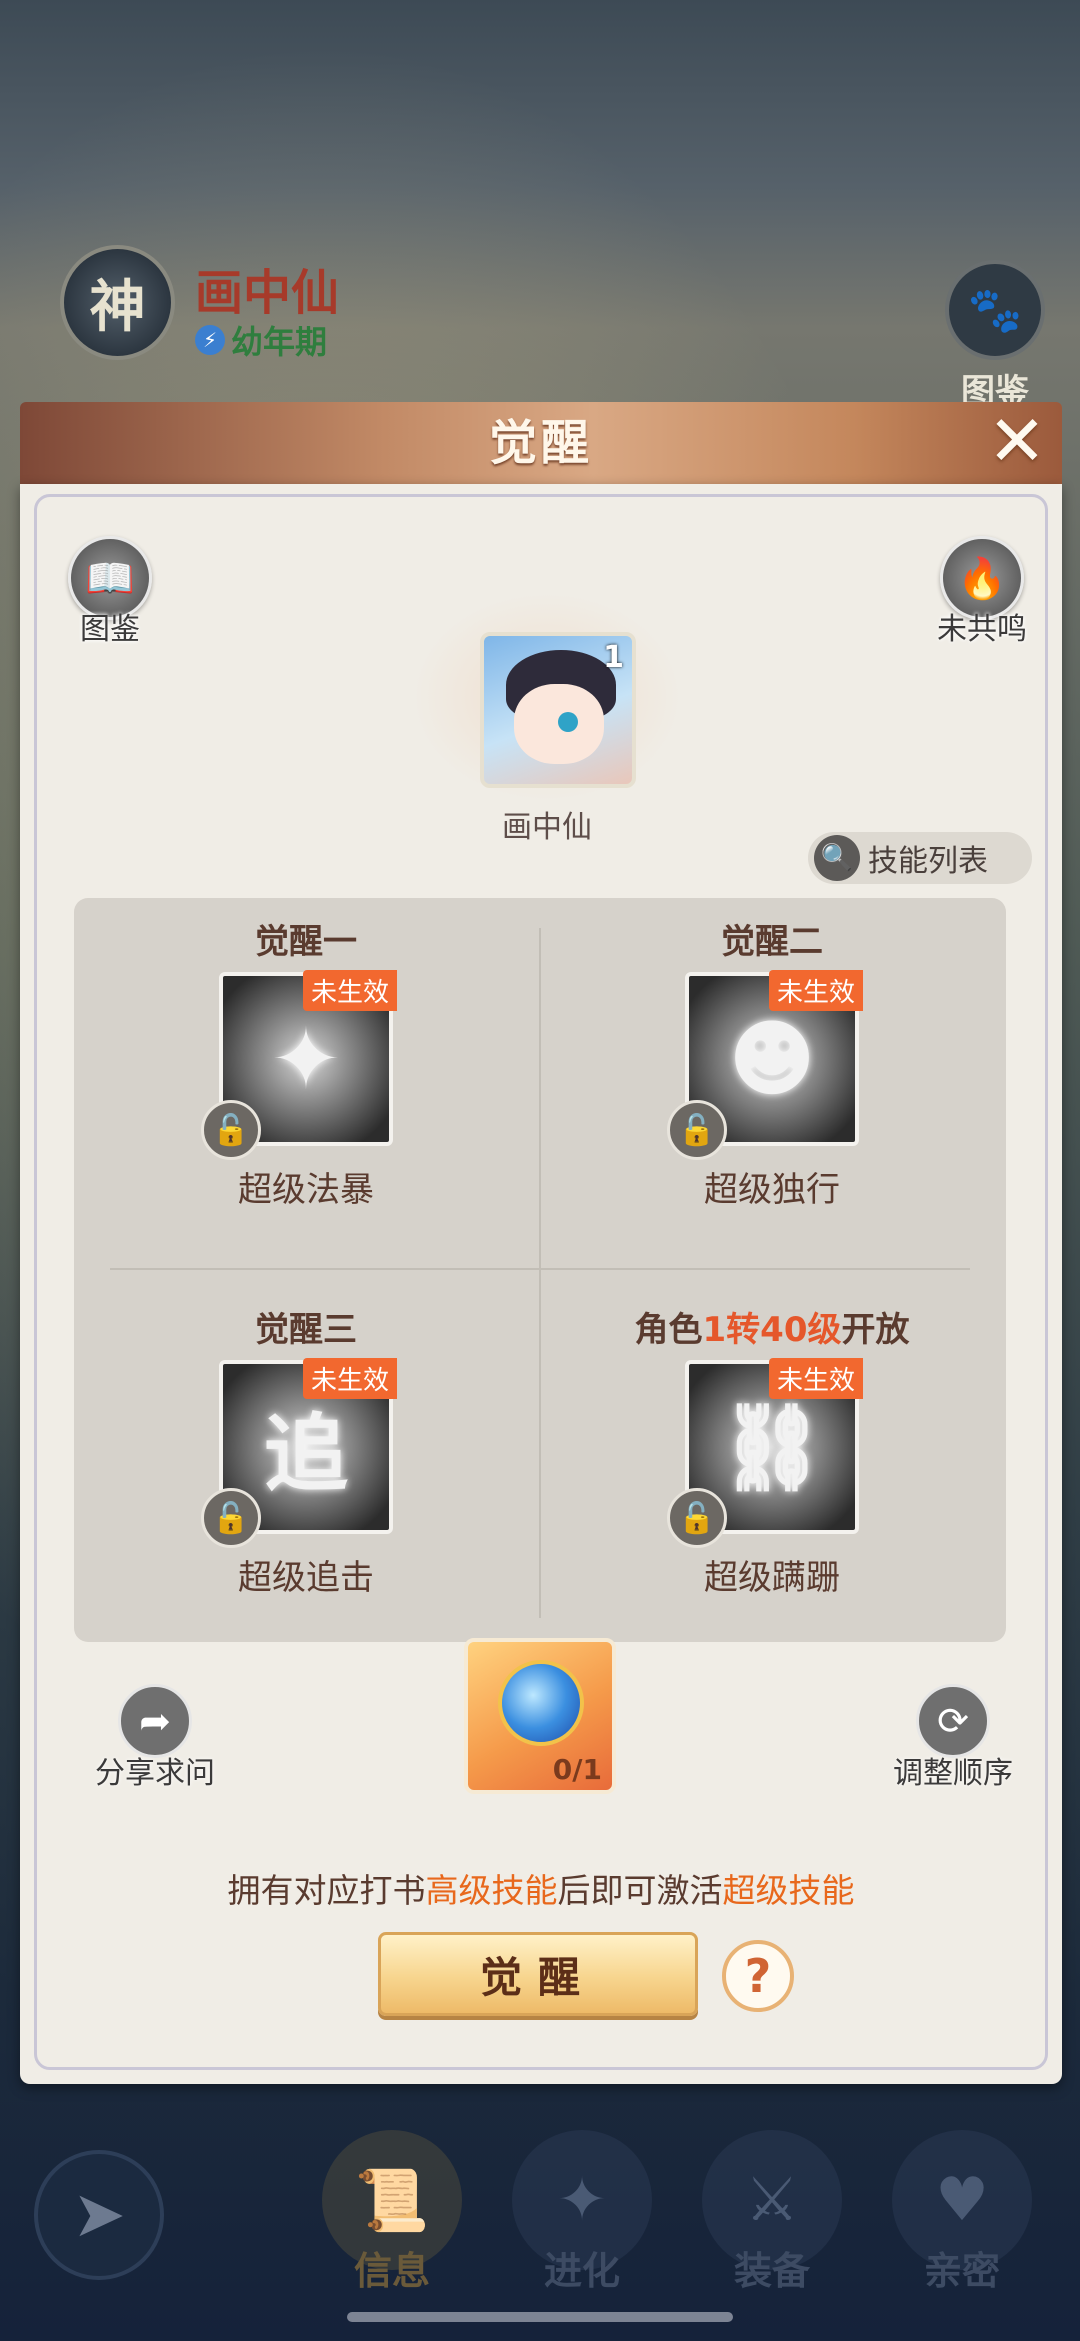  I want to click on awaken-item-slot: 0/1, so click(540, 1716).